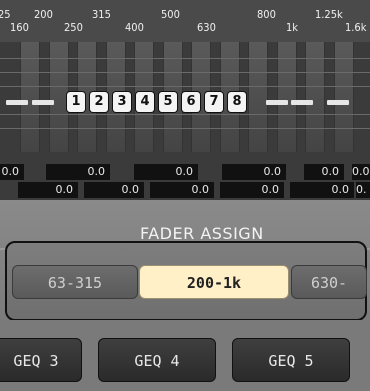 The image size is (370, 391). I want to click on freq-label-lower: 160, so click(19, 27).